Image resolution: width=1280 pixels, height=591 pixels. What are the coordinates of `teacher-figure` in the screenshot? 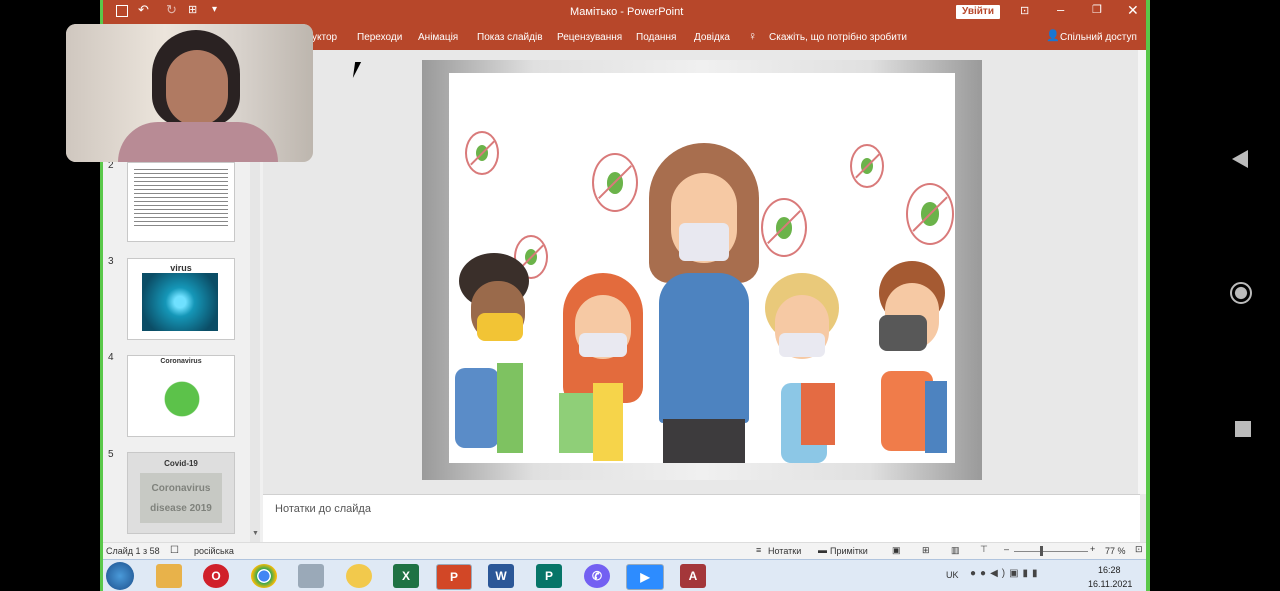 It's located at (705, 303).